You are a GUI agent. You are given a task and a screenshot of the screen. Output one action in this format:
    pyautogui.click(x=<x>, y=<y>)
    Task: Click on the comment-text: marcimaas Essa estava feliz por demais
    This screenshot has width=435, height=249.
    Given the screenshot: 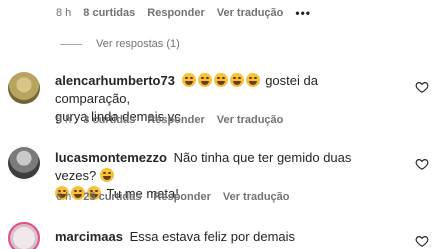 What is the action you would take?
    pyautogui.click(x=225, y=237)
    